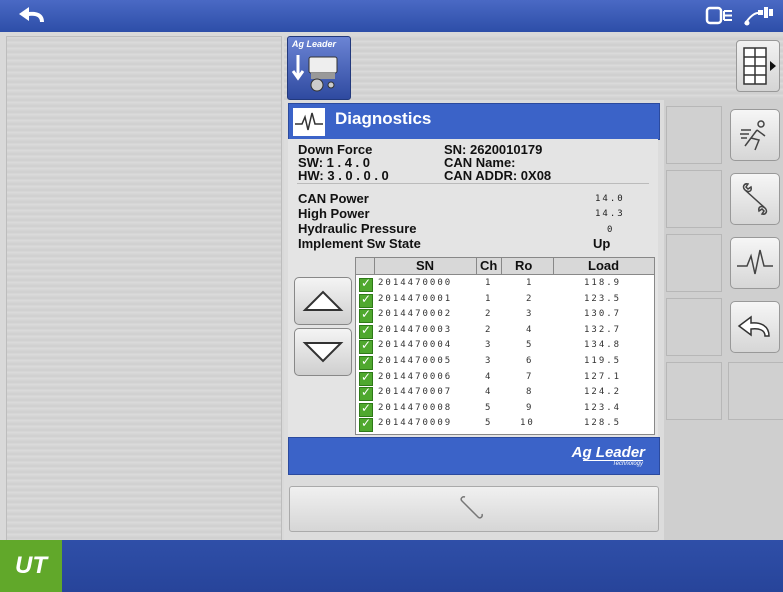  Describe the element at coordinates (505, 283) in the screenshot. I see `table-row: 2014470000 1 1 118.9` at that location.